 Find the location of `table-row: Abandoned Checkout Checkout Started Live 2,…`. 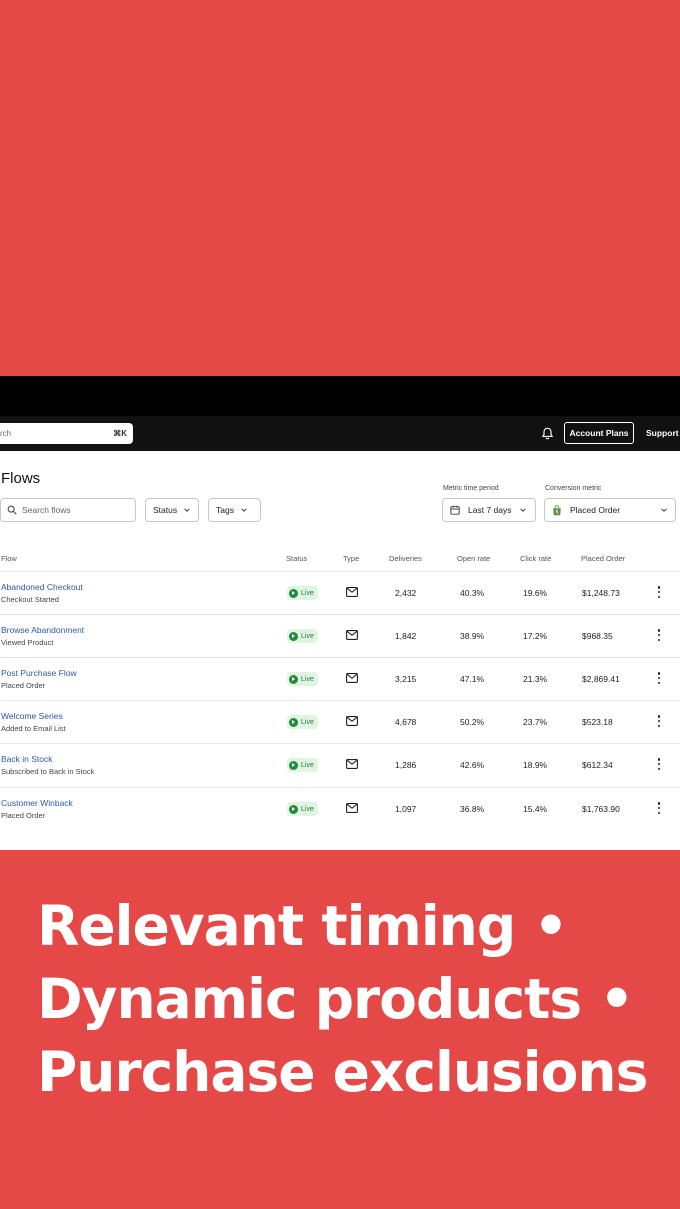

table-row: Abandoned Checkout Checkout Started Live 2,… is located at coordinates (340, 592).